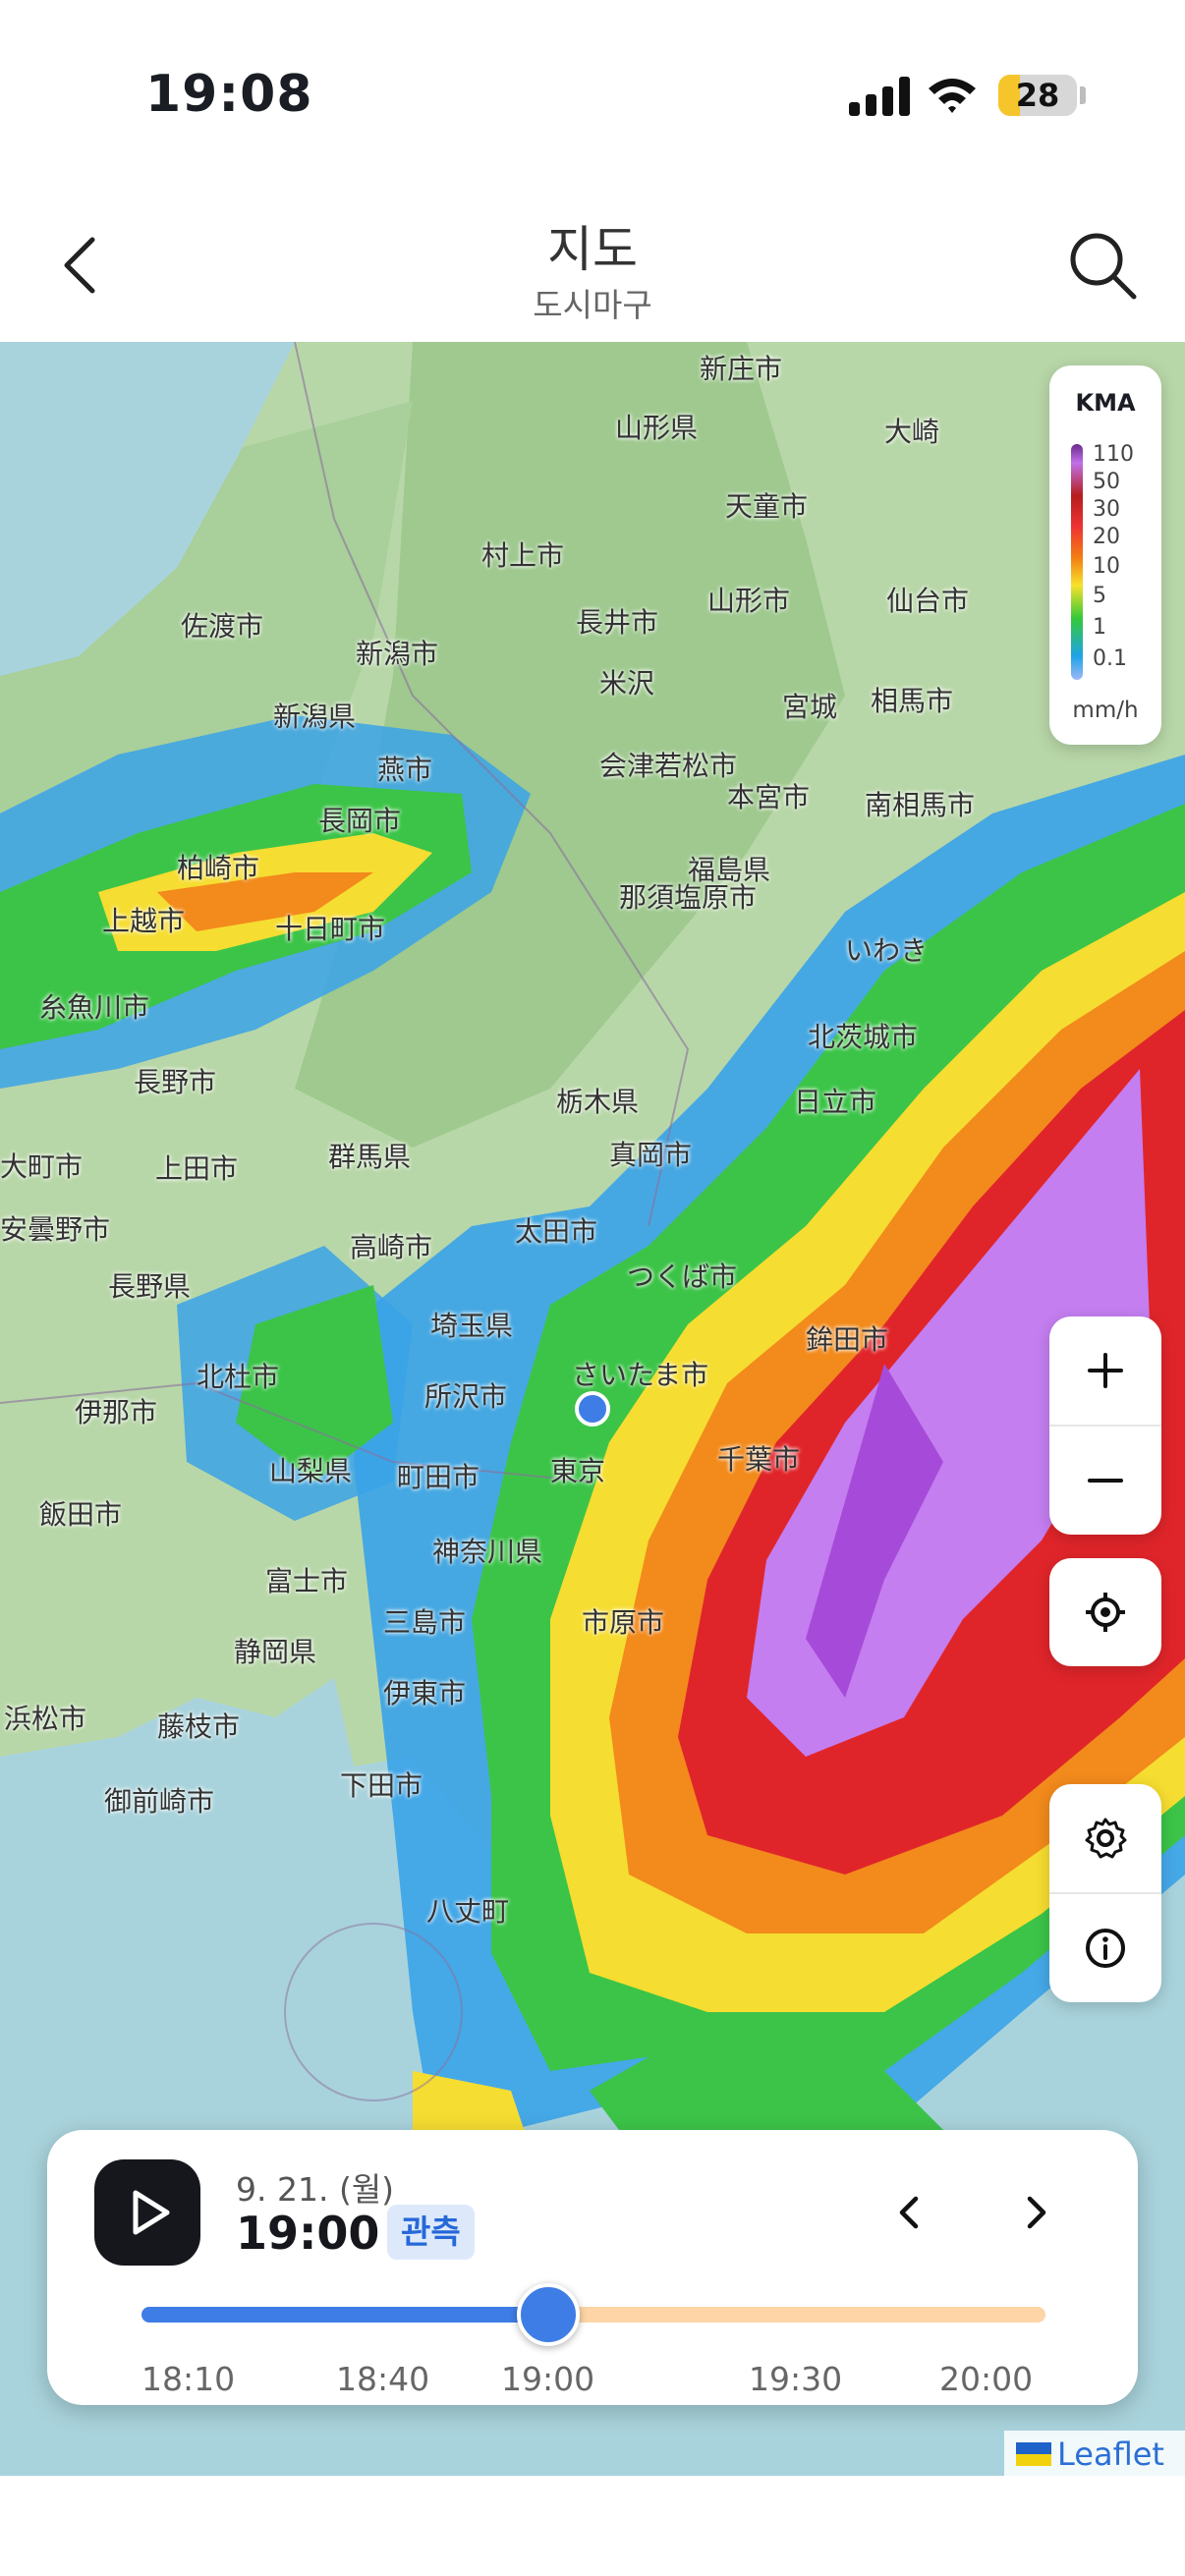 This screenshot has width=1185, height=2576. Describe the element at coordinates (987, 2379) in the screenshot. I see `timeline-tick: 20:00` at that location.